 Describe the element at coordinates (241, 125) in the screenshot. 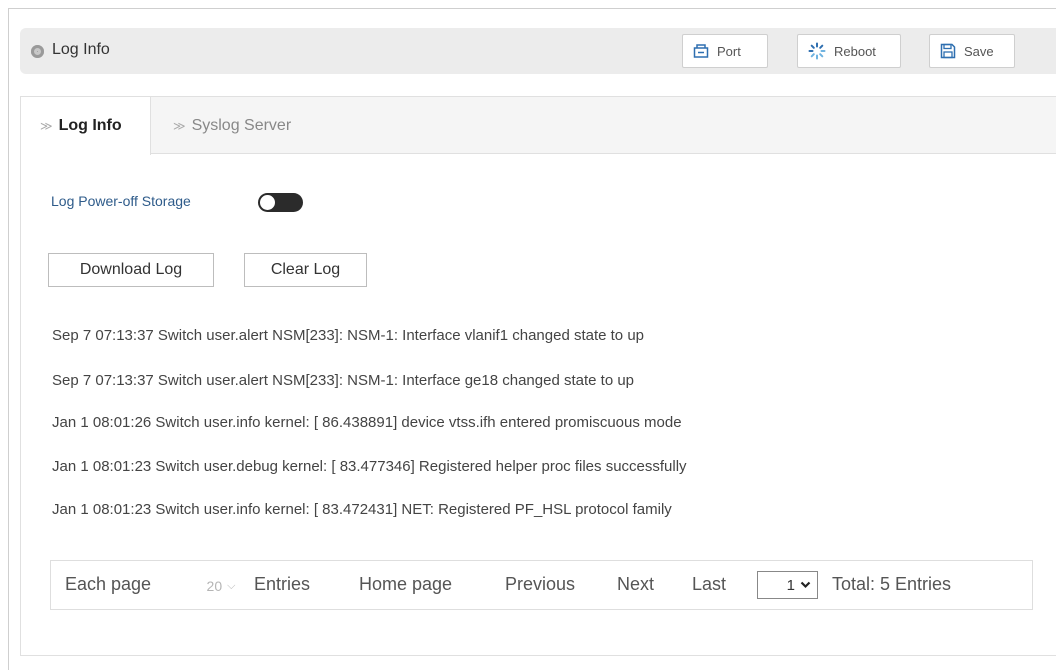

I see `tab-syslog-server-label: Syslog Server` at that location.